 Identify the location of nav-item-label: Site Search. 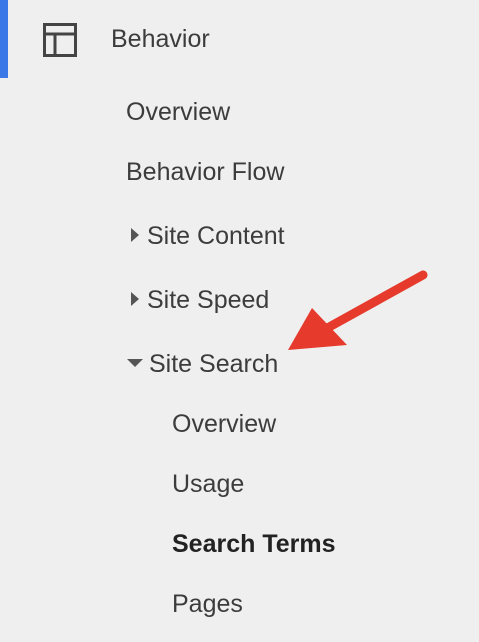
(214, 364).